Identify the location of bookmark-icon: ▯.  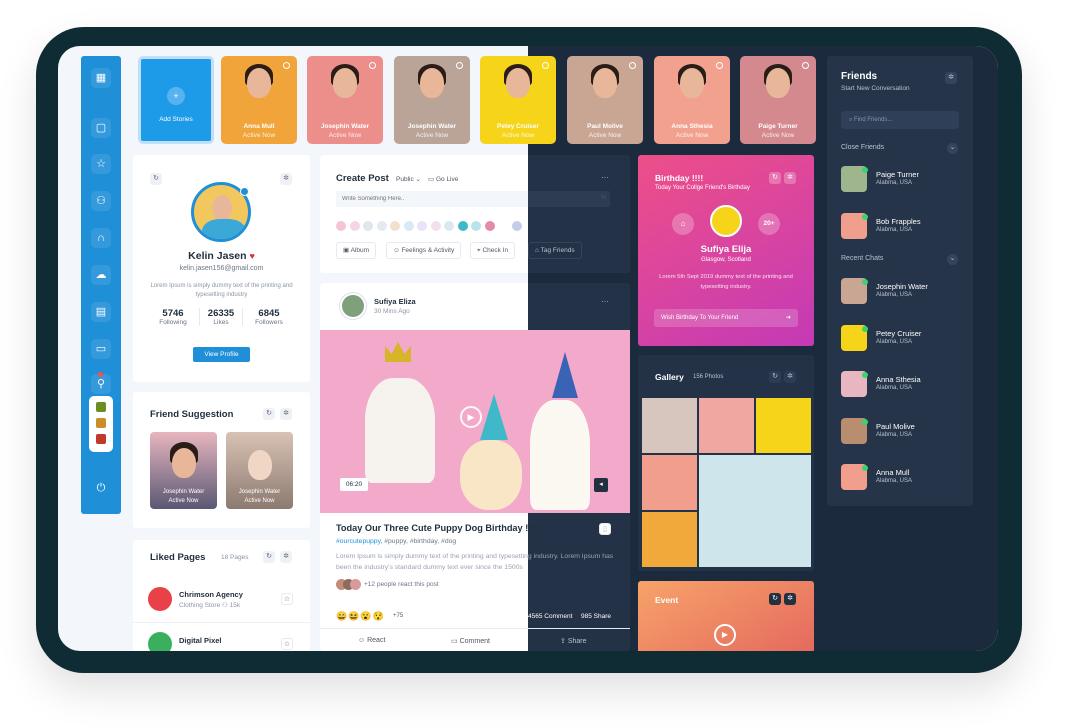
(605, 529).